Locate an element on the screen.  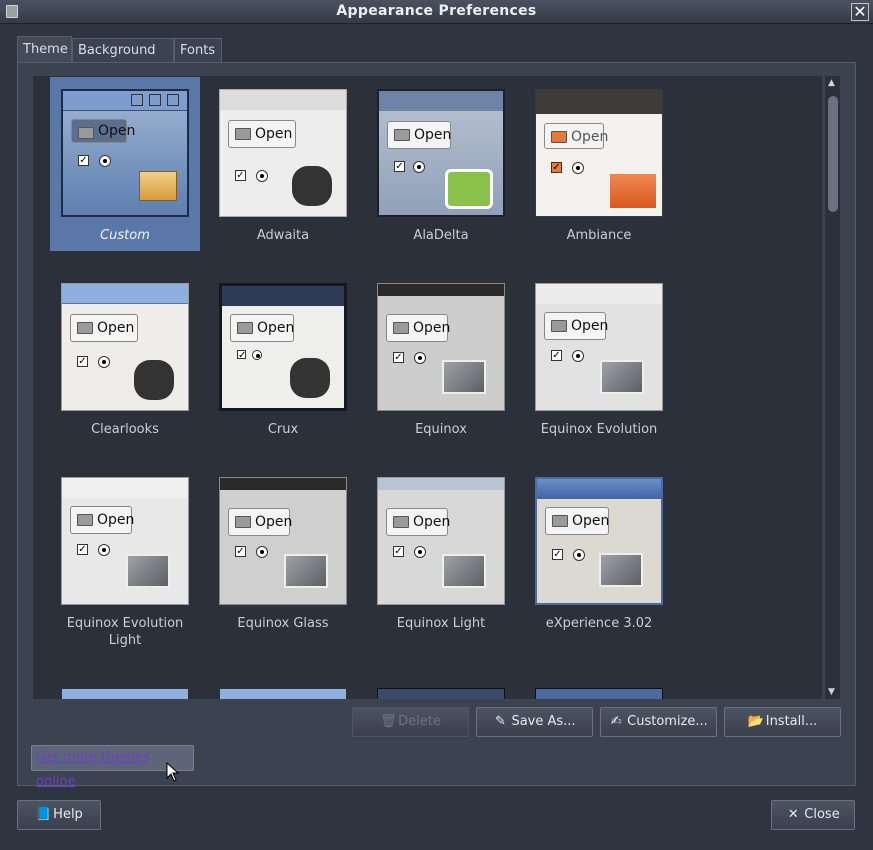
theme-item-equinox-glass: Open ✓ Equinox Glass is located at coordinates (283, 552).